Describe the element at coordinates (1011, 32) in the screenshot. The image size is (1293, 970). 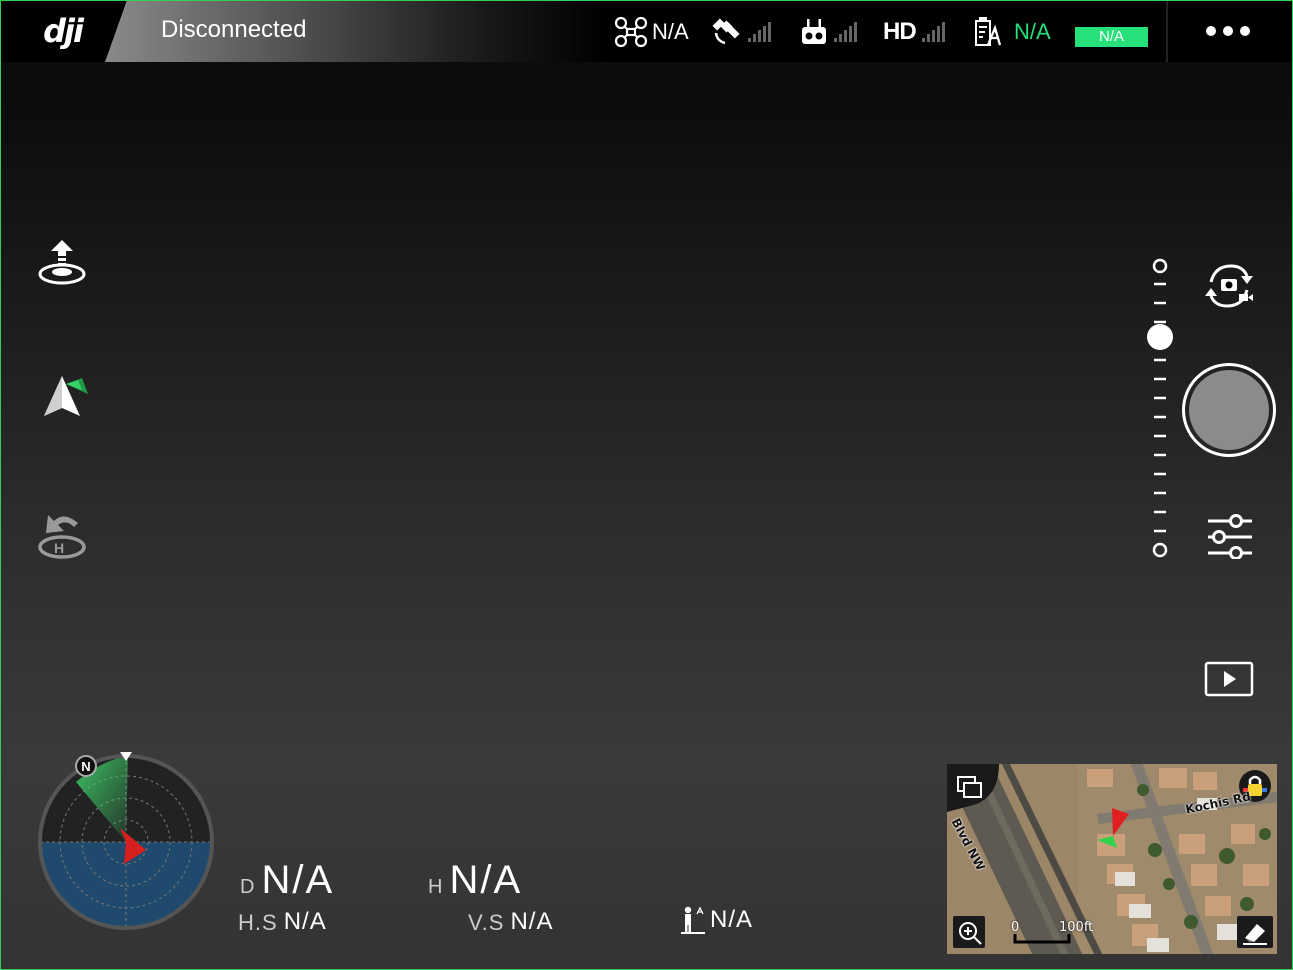
I see `battery-status: N/A` at that location.